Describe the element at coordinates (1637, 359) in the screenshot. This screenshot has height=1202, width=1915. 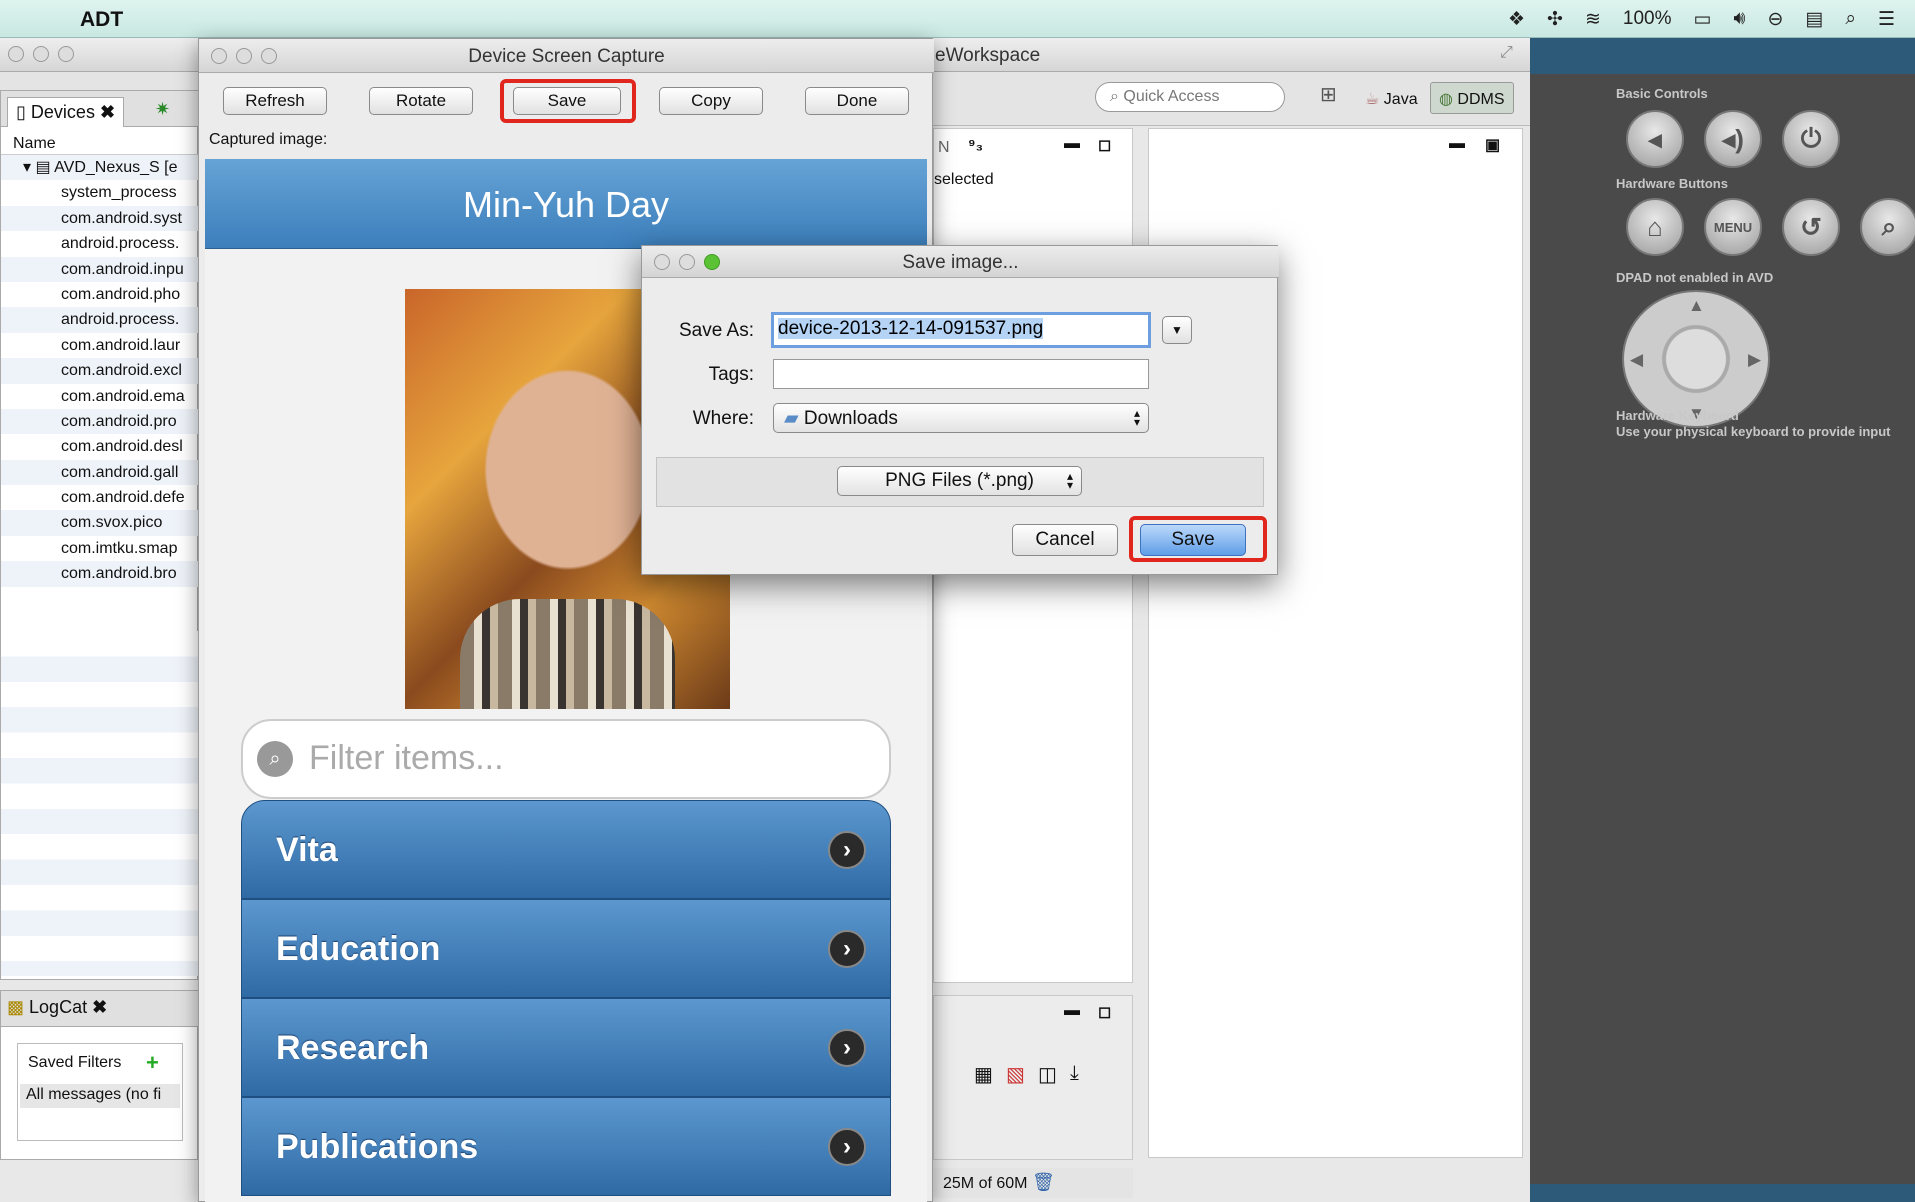
I see `dpad-left-icon: ◀` at that location.